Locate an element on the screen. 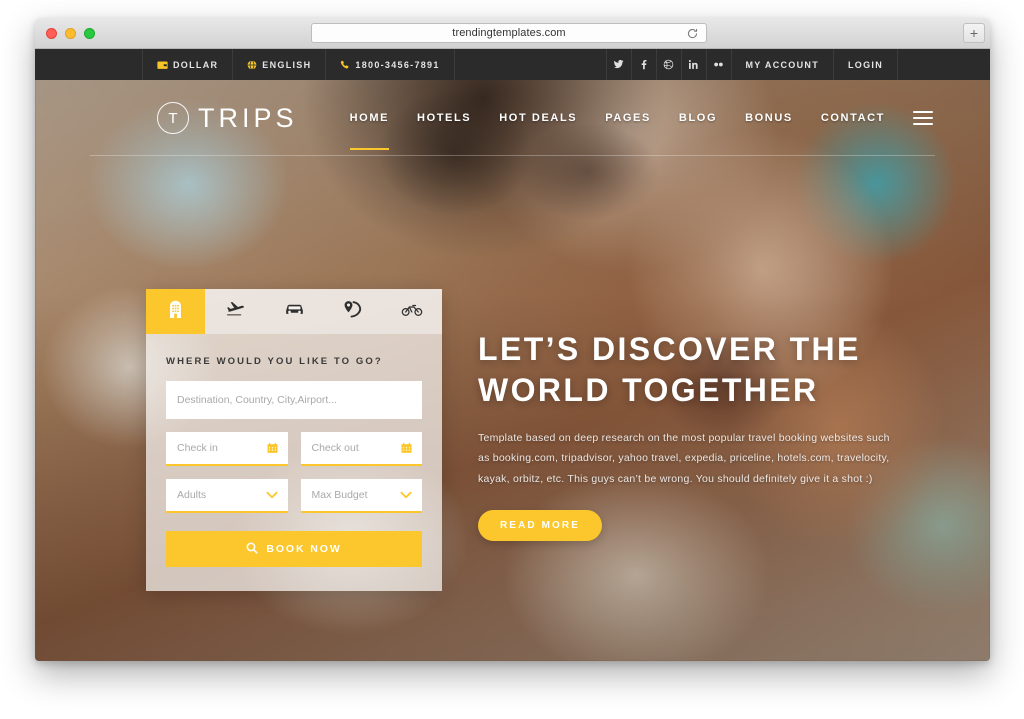 The image size is (1024, 719). phone-icon is located at coordinates (345, 65).